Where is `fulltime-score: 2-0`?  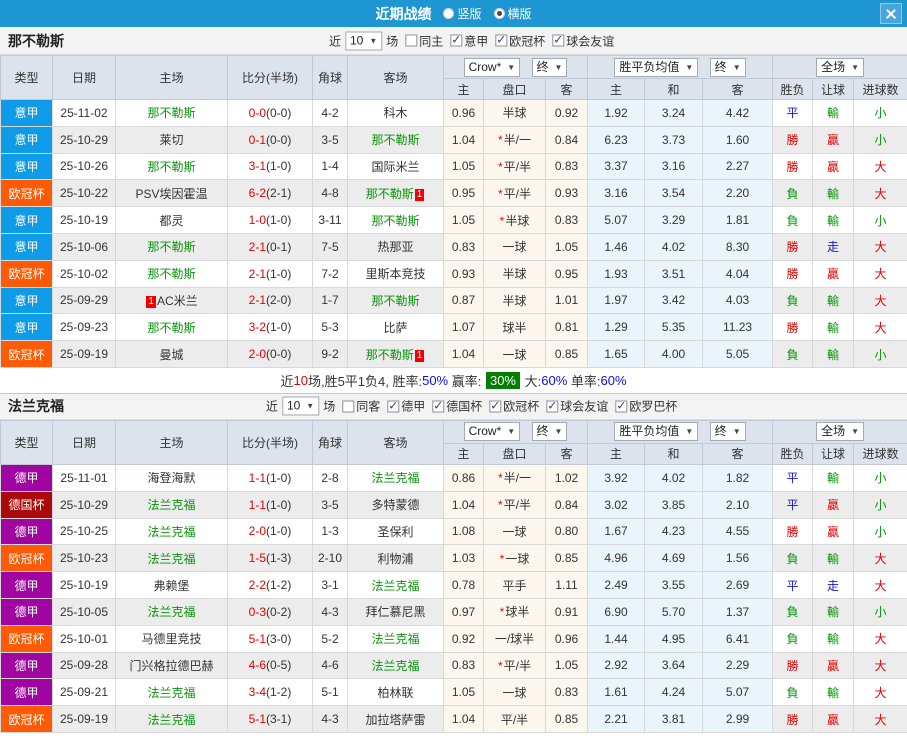 fulltime-score: 2-0 is located at coordinates (257, 531).